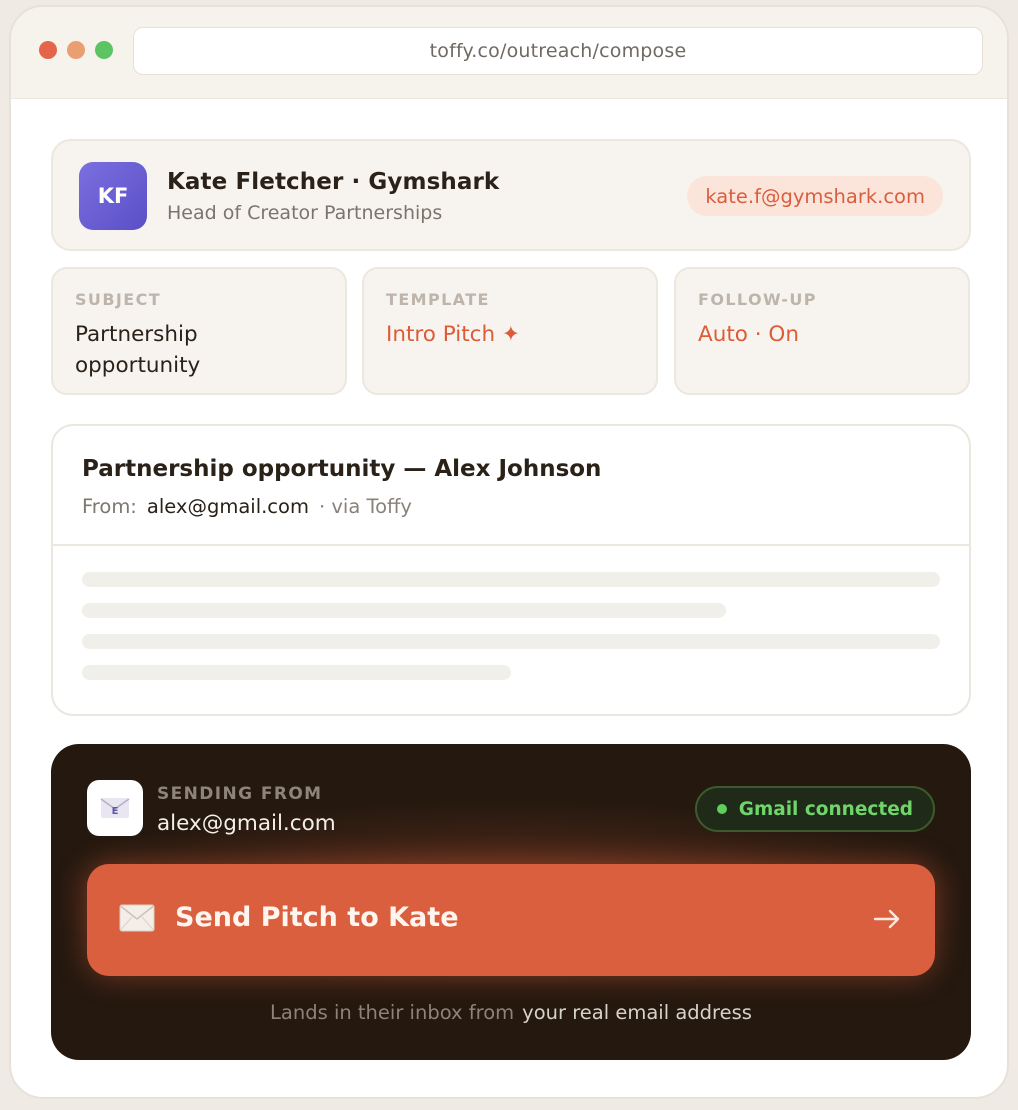  Describe the element at coordinates (76, 50) in the screenshot. I see `minimize-window-button` at that location.